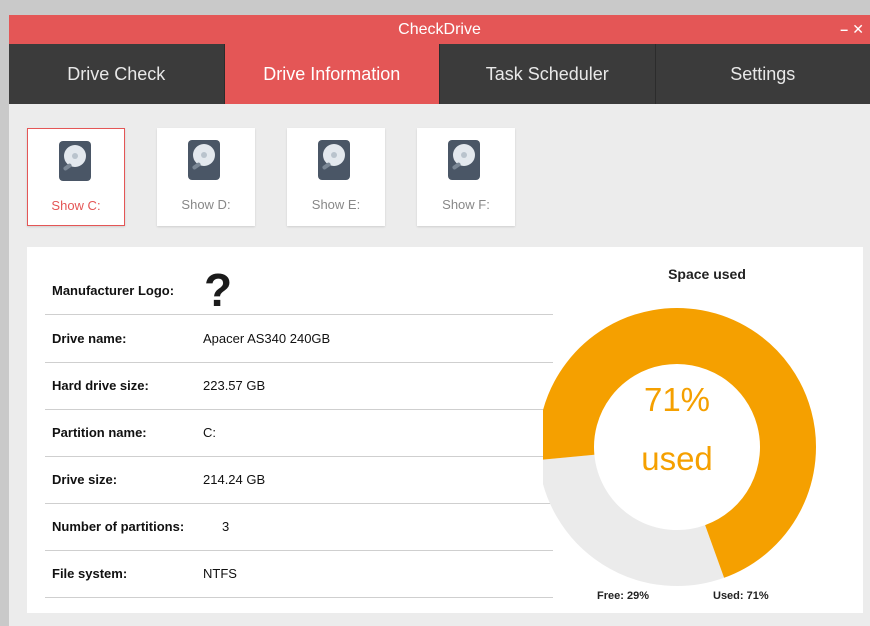 Image resolution: width=870 pixels, height=626 pixels. Describe the element at coordinates (118, 526) in the screenshot. I see `number-of-partitions-label: Number of partitions:` at that location.